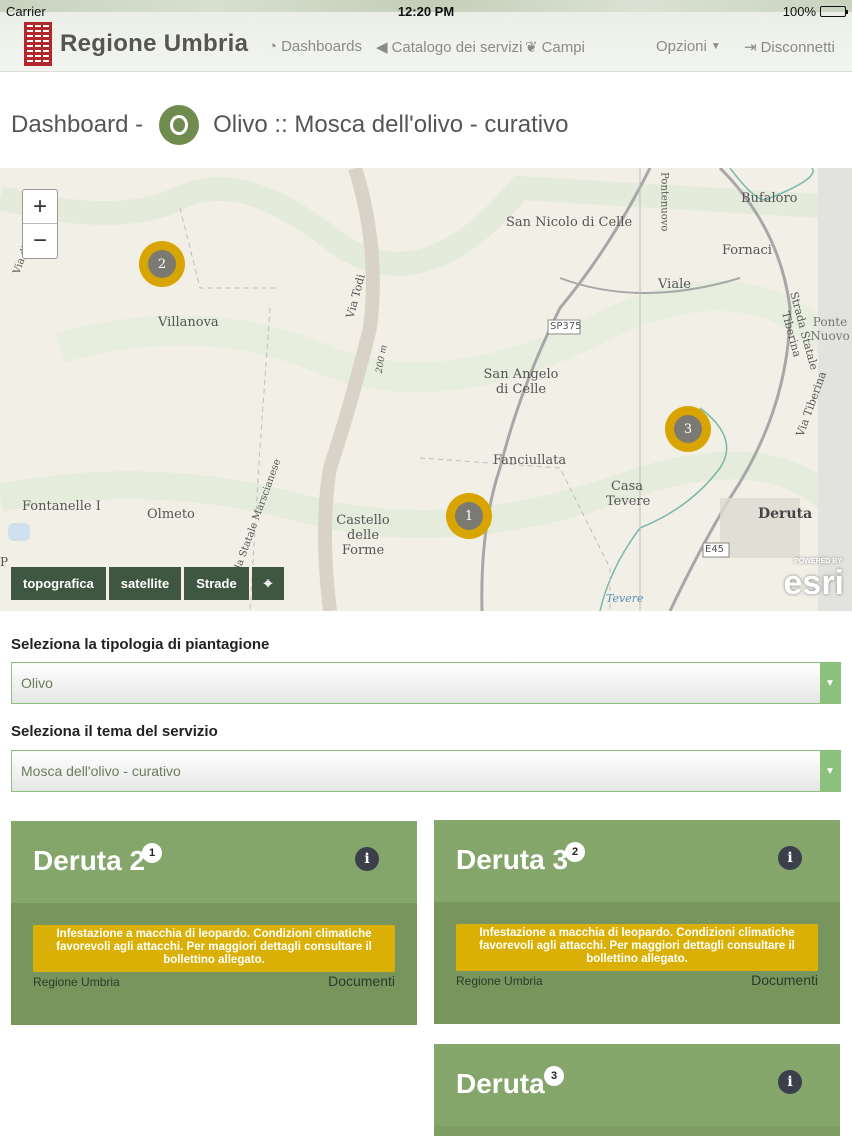 The image size is (852, 1136). What do you see at coordinates (664, 202) in the screenshot?
I see `map-label-pontenuovo: Pontenuovo` at bounding box center [664, 202].